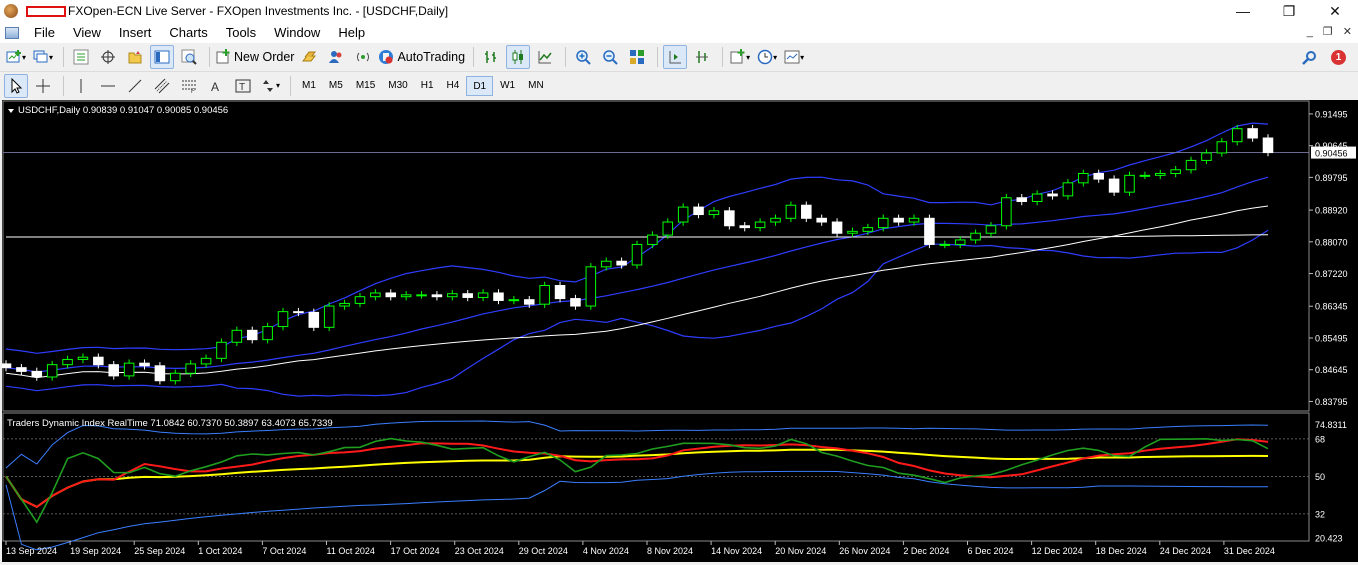  Describe the element at coordinates (43, 86) in the screenshot. I see `crosshair-button` at that location.